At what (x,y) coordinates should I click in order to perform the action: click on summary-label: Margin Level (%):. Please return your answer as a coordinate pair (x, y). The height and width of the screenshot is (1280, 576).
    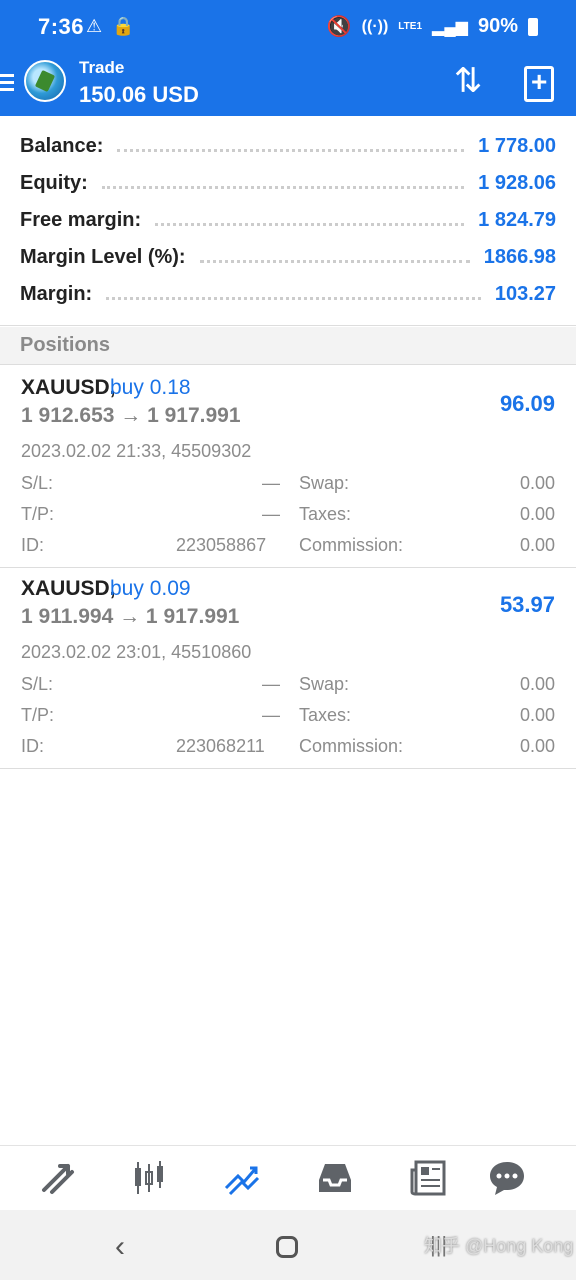
    Looking at the image, I should click on (103, 257).